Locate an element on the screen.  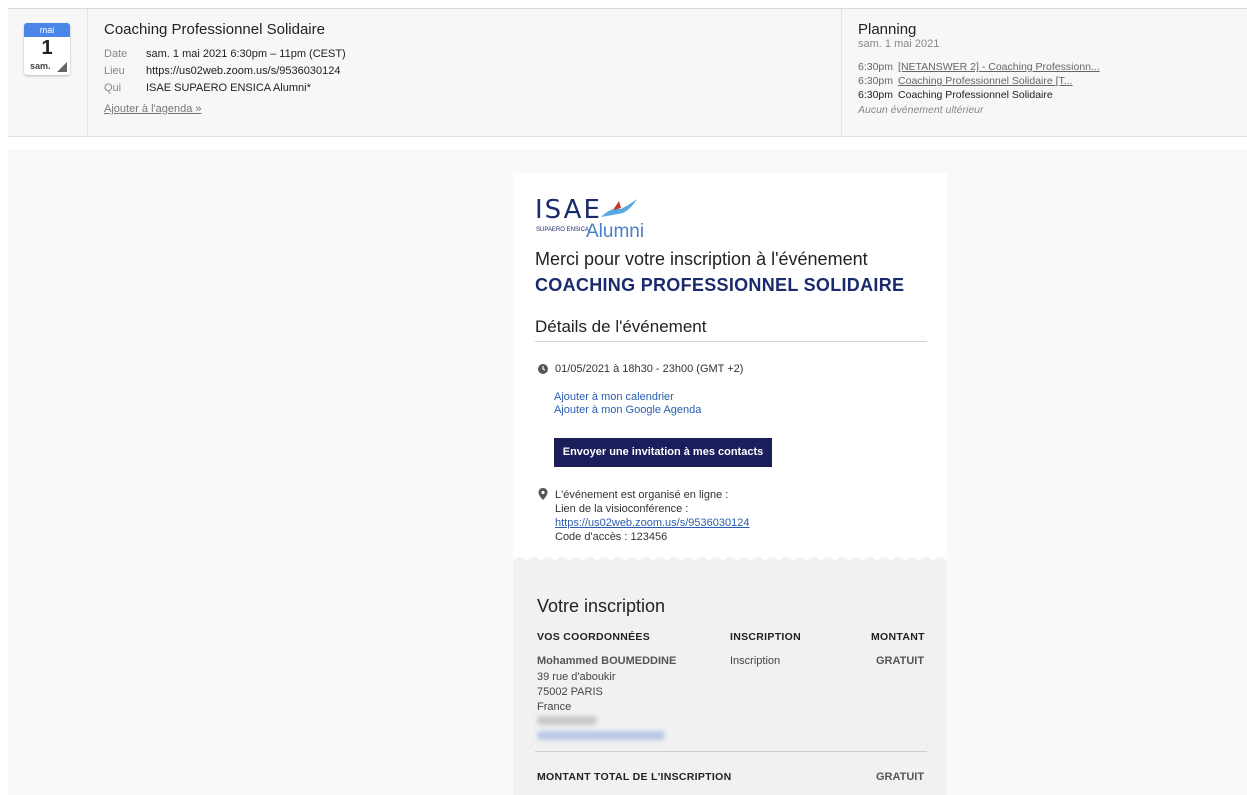
calendar-day: 1 is located at coordinates (47, 48).